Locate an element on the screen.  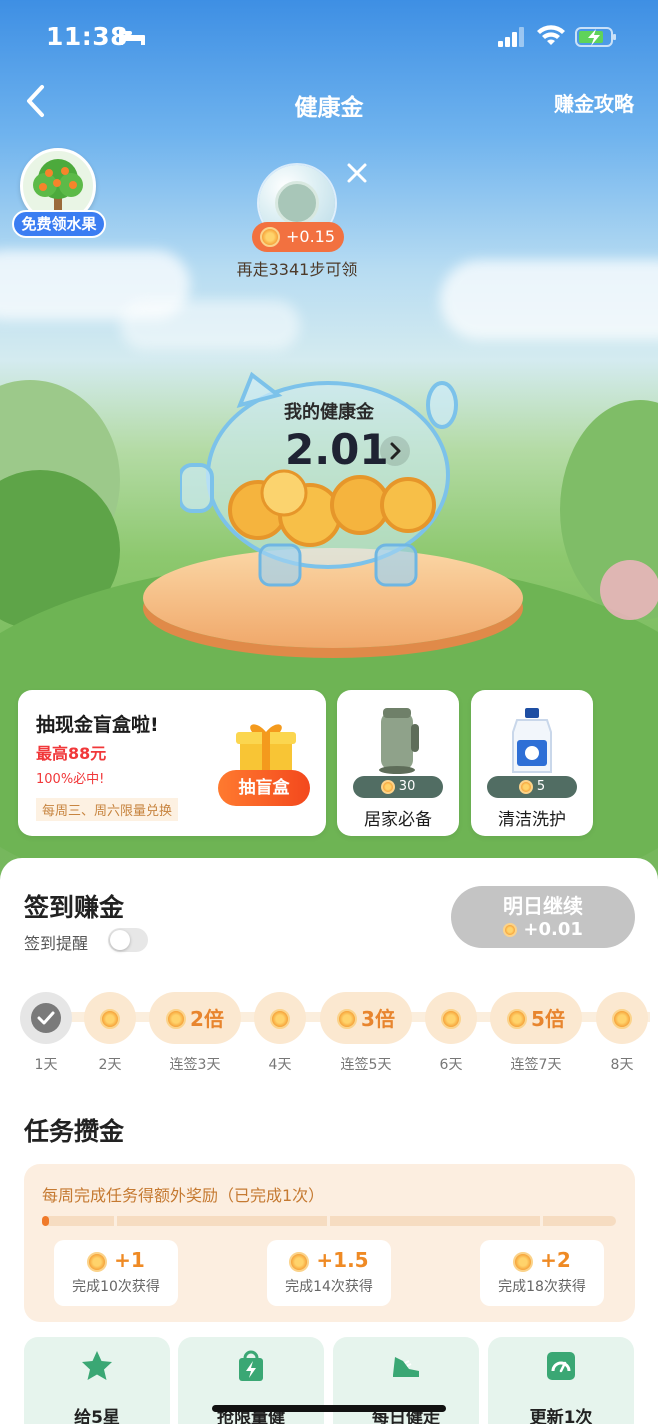
product-card-home: 30 居家必备 is located at coordinates (398, 763).